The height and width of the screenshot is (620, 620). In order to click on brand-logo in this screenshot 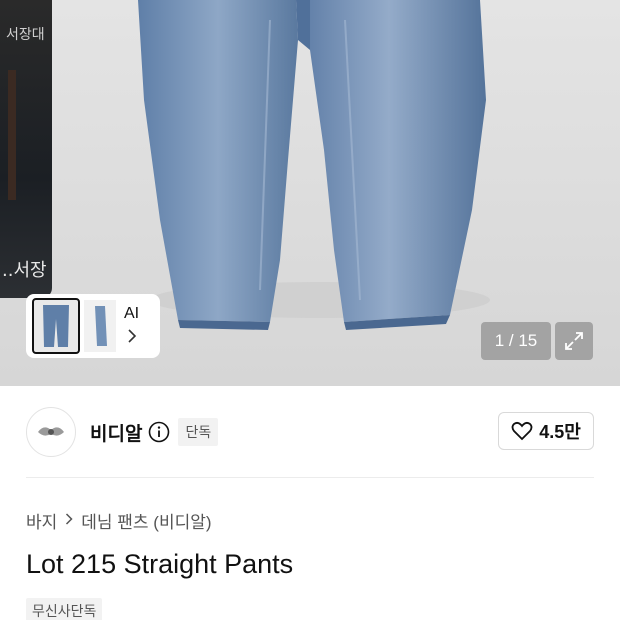, I will do `click(51, 432)`.